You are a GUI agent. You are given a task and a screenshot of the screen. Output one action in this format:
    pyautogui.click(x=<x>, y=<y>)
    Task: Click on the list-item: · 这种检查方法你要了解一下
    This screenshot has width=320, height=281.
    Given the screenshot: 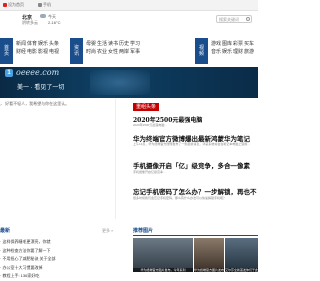 What is the action you would take?
    pyautogui.click(x=28, y=251)
    